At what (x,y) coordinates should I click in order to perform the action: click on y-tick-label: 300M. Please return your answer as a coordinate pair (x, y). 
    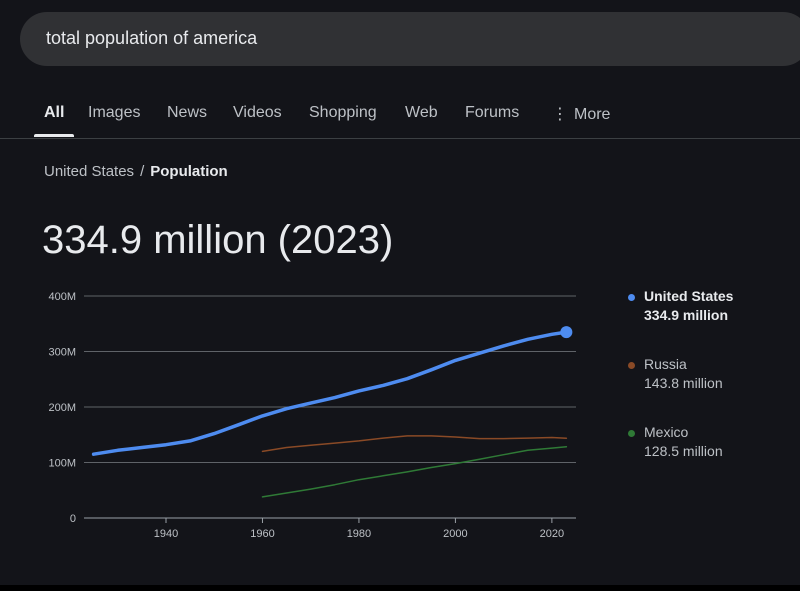
    Looking at the image, I should click on (62, 353).